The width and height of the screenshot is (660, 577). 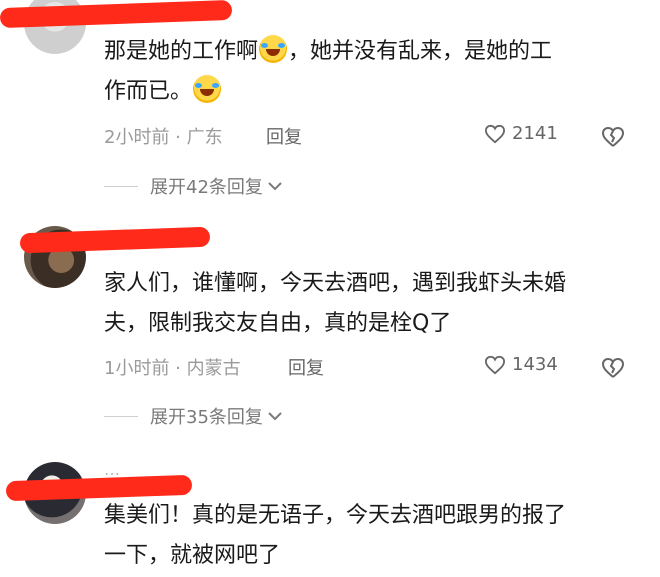 I want to click on comment-text-line2: 夫，限制我交友自由，真的是栓Q了, so click(x=278, y=323).